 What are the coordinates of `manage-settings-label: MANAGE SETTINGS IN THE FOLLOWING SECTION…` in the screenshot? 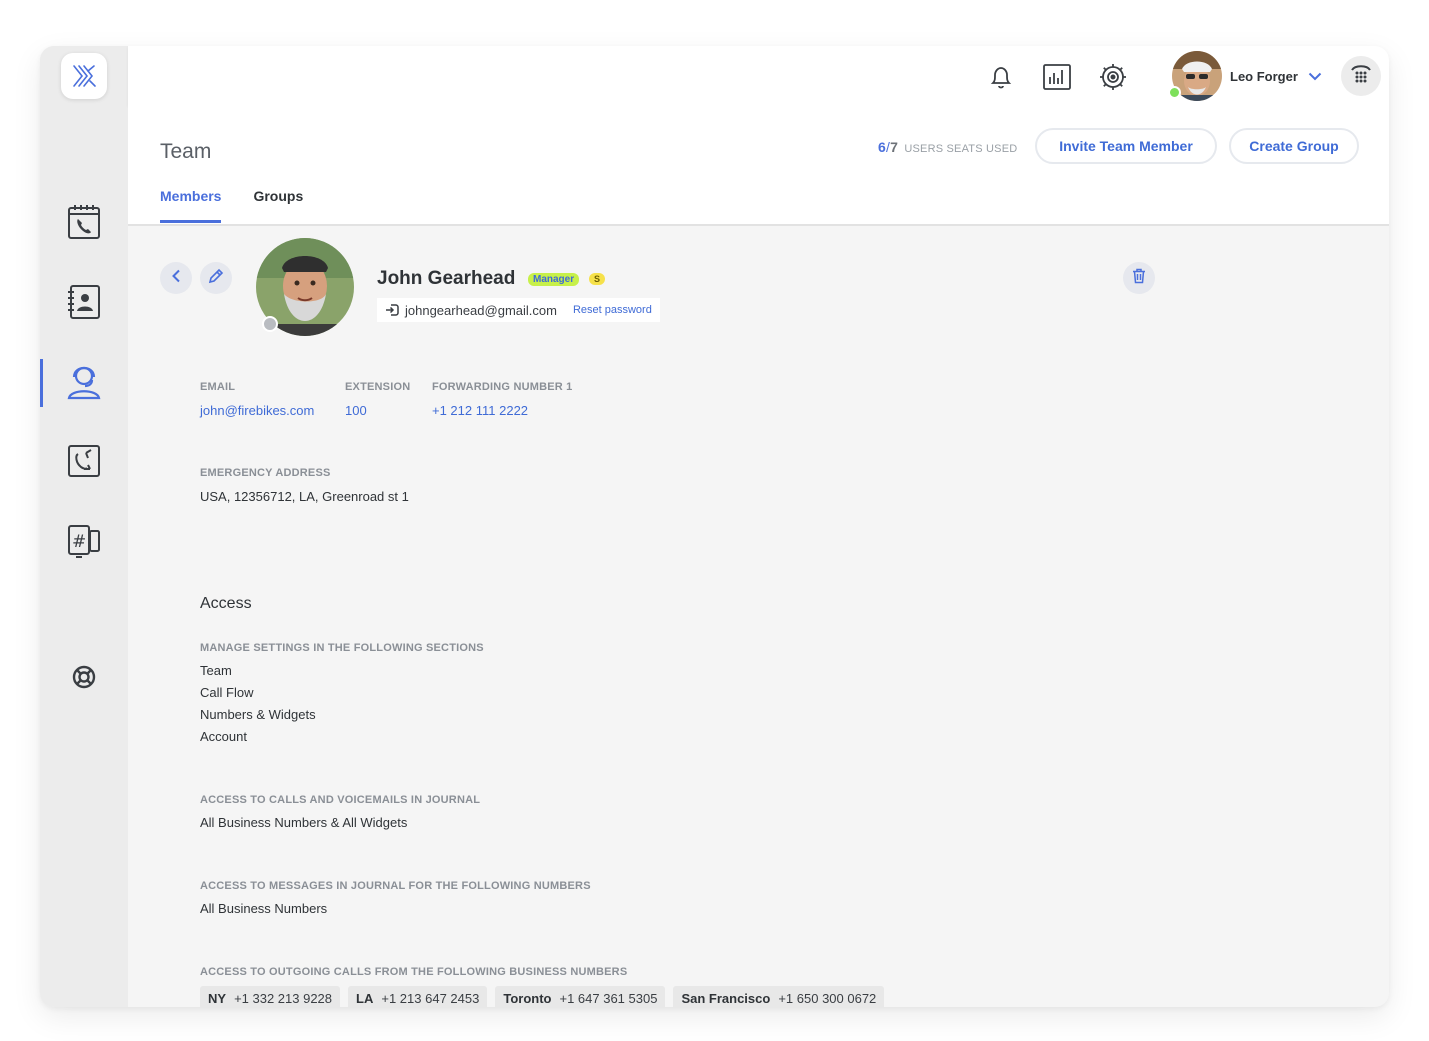 It's located at (342, 648).